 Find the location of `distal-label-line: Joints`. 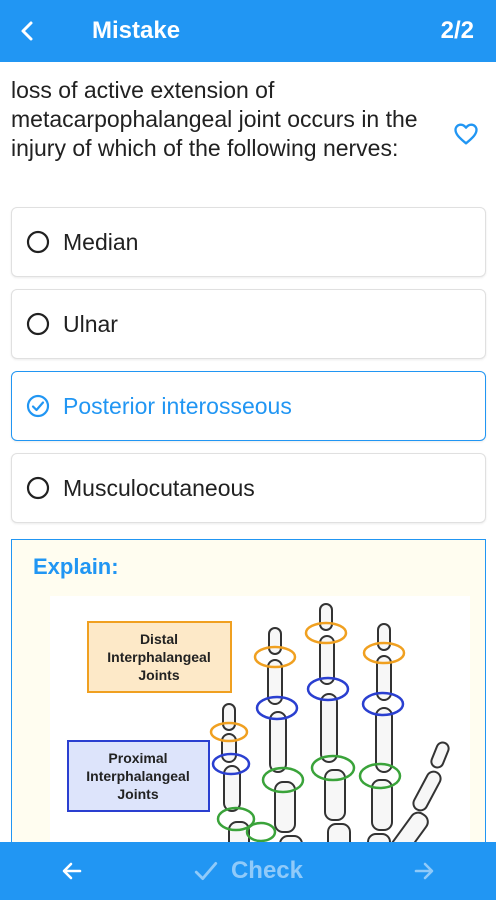

distal-label-line: Joints is located at coordinates (158, 675).